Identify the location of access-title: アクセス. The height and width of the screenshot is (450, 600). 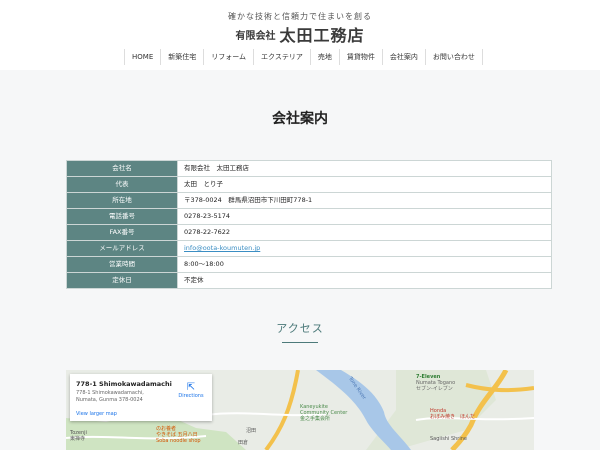
(300, 328).